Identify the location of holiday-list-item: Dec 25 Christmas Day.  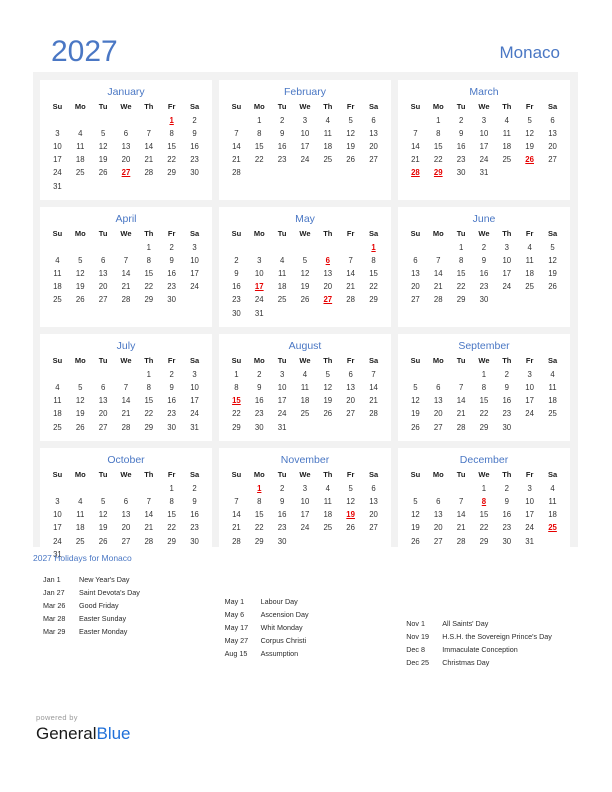
(492, 662).